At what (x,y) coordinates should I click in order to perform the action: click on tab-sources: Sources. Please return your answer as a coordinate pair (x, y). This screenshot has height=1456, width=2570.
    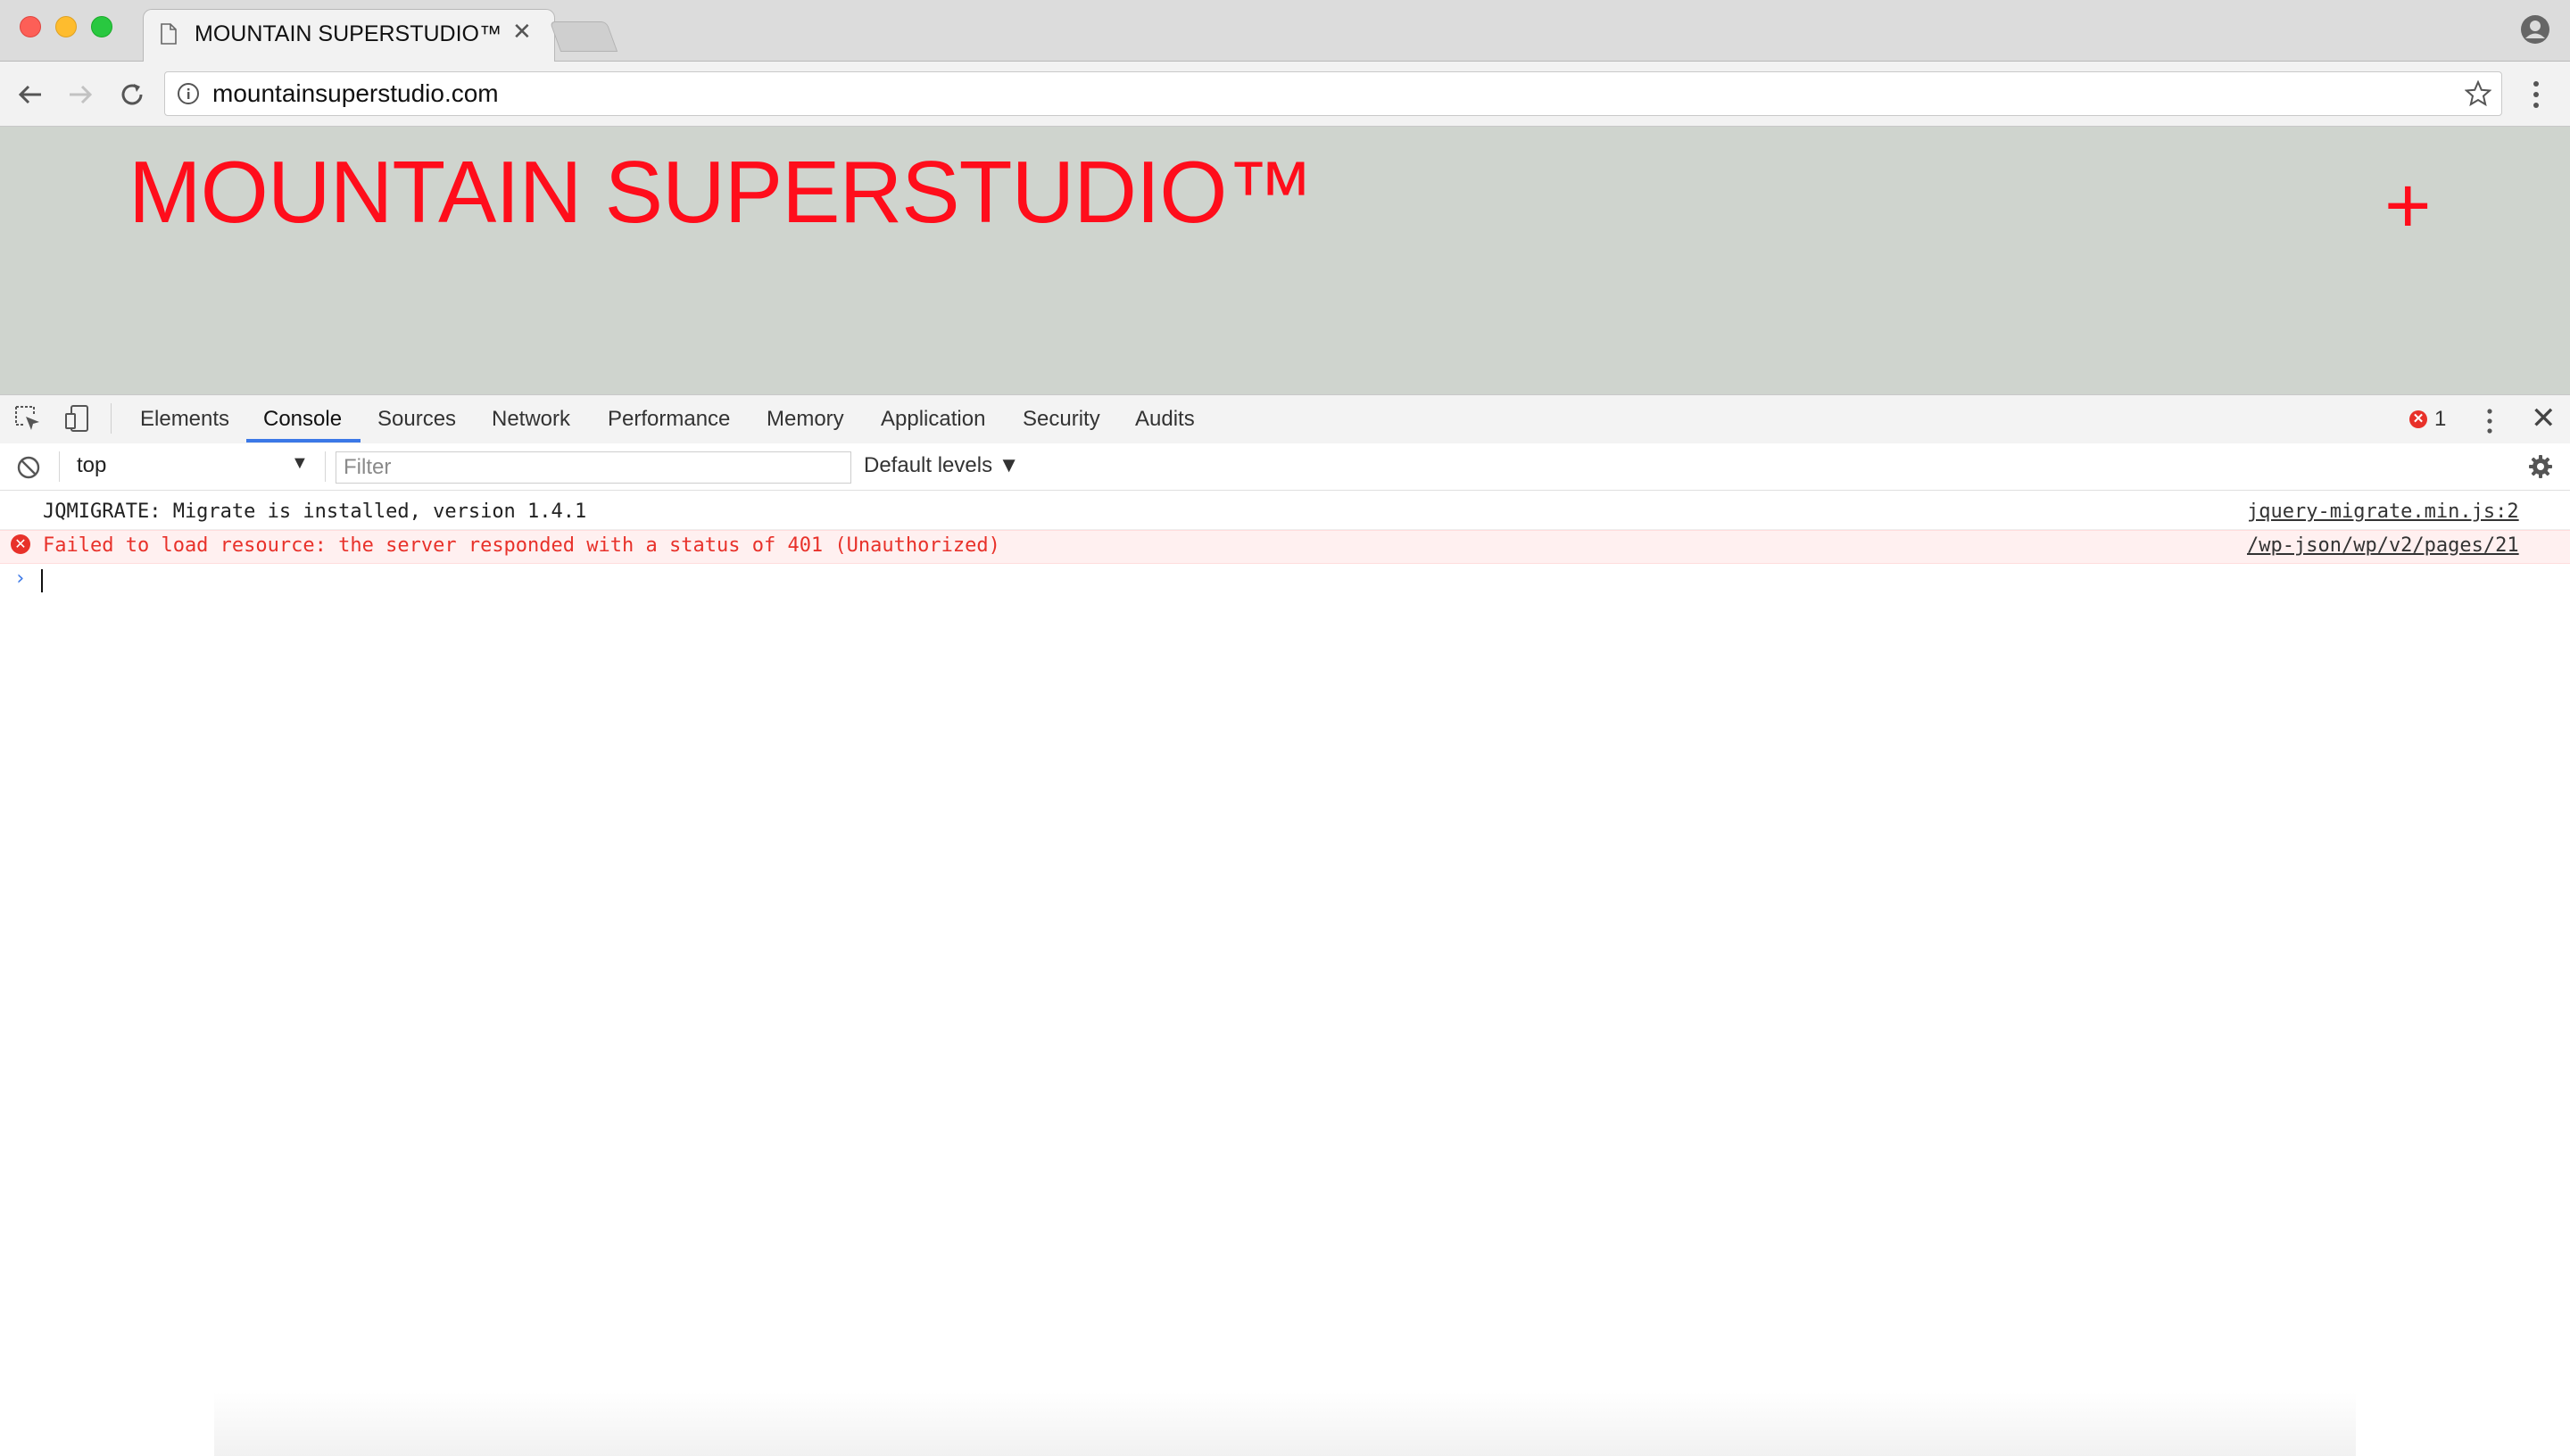
    Looking at the image, I should click on (416, 420).